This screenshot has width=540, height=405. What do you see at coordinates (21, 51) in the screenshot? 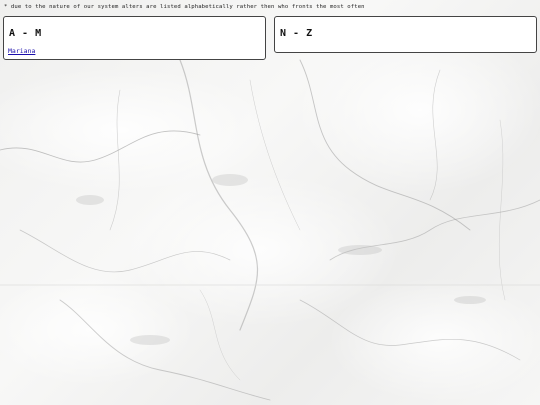
I see `alter-link-mariana: Mariana` at bounding box center [21, 51].